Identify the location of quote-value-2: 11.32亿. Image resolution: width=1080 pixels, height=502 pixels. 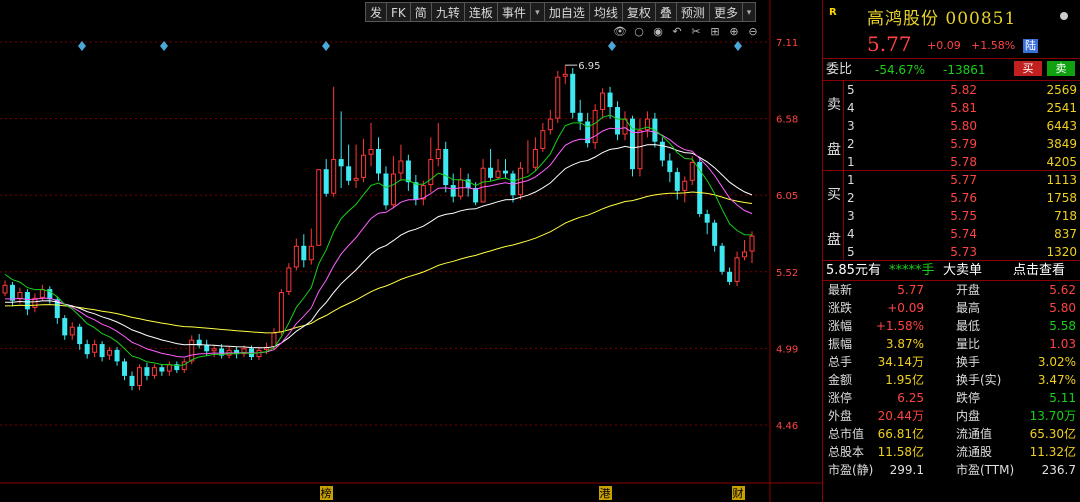
(1052, 452).